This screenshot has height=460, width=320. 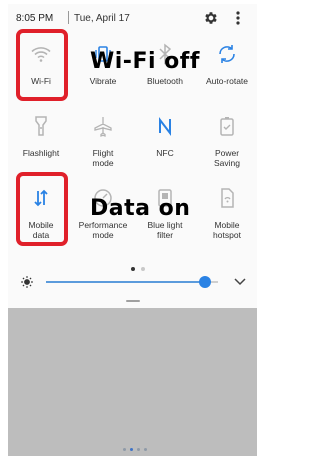 I want to click on tile-flashlight: Flashlight, so click(x=41, y=144).